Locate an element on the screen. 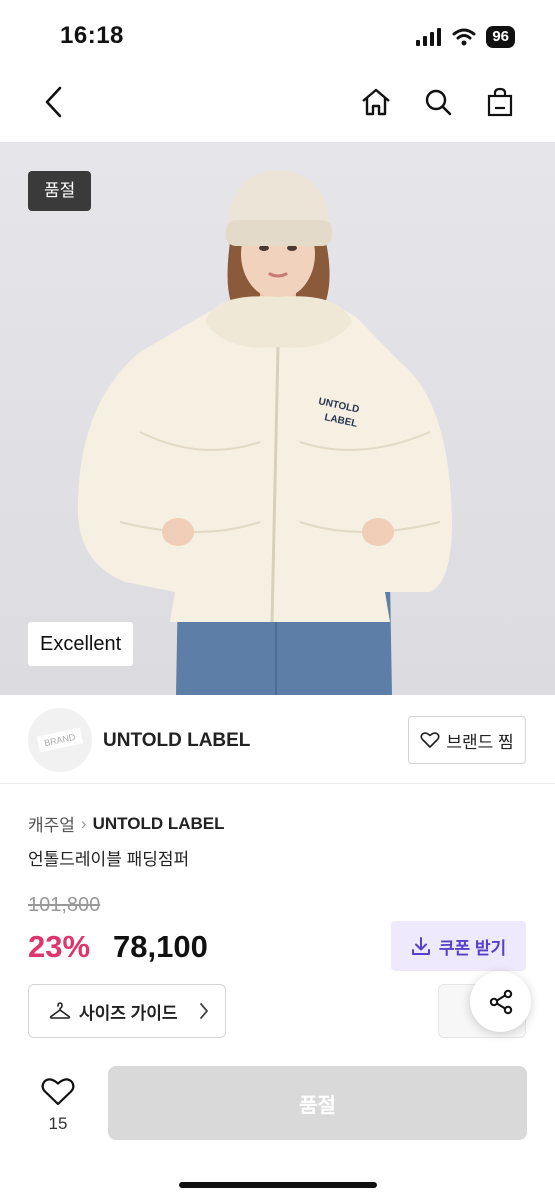  download-icon is located at coordinates (420, 946).